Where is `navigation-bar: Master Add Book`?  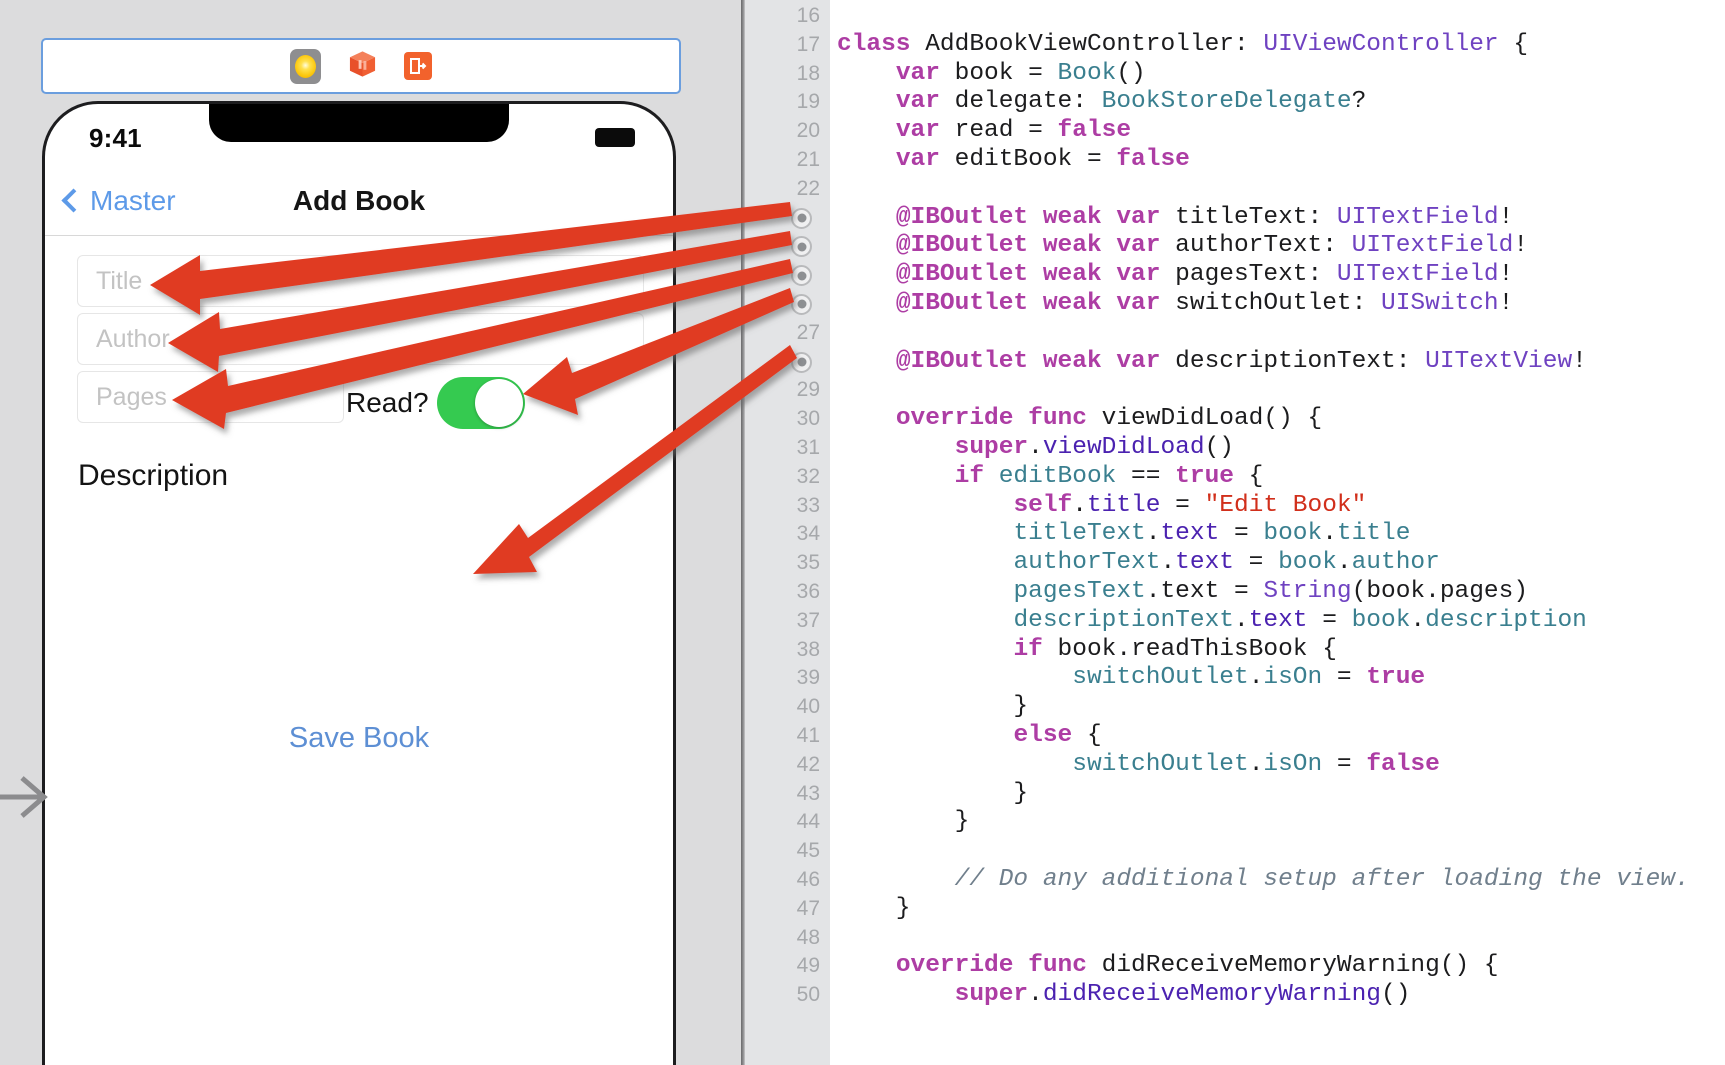 navigation-bar: Master Add Book is located at coordinates (359, 201).